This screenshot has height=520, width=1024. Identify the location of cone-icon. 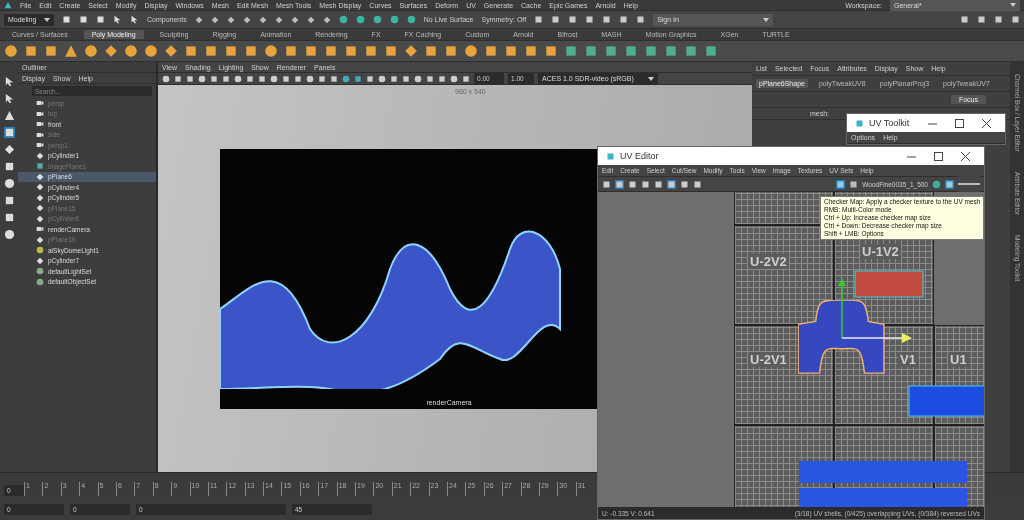
(71, 51).